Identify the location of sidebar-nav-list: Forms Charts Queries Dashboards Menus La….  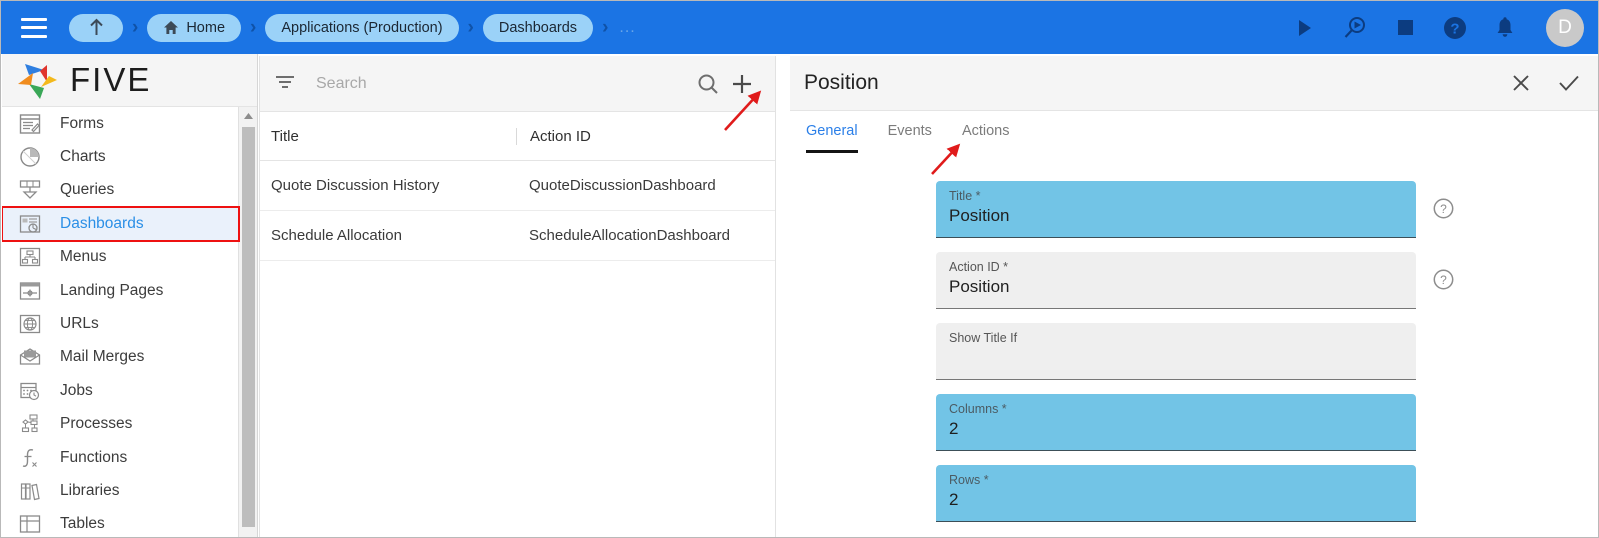
(121, 322).